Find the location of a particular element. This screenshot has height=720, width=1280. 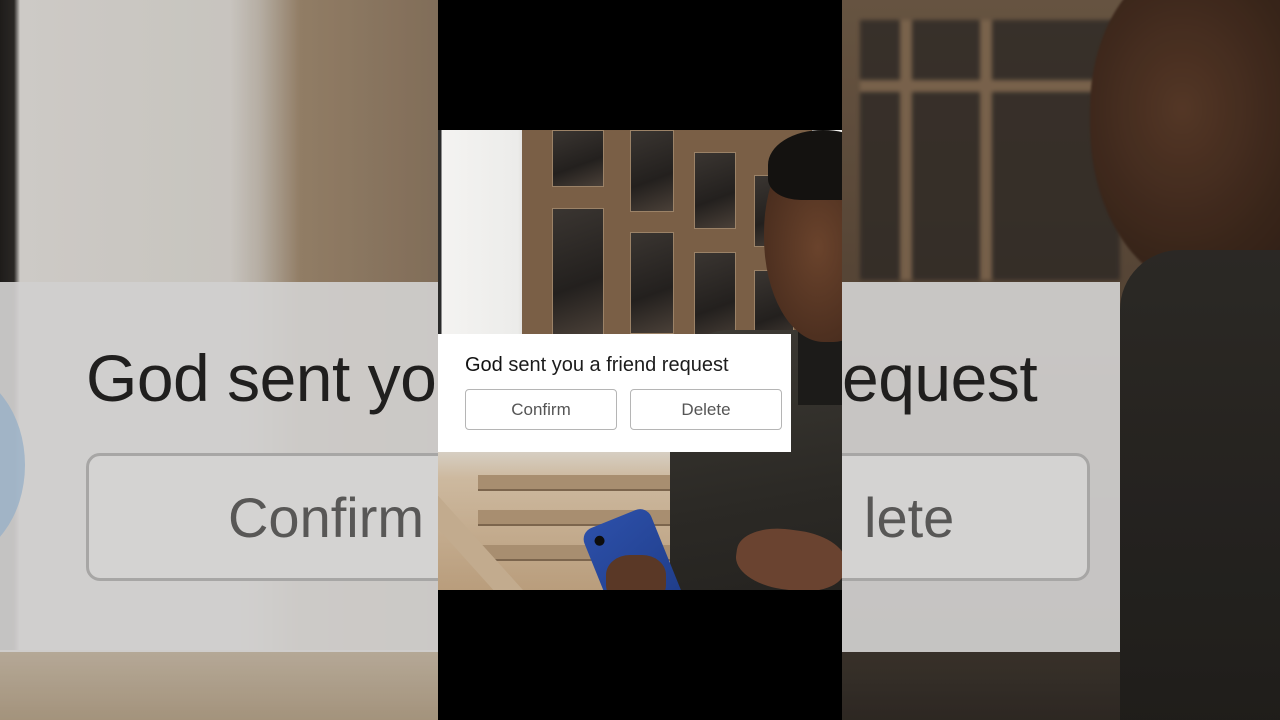

delete-button: Delete is located at coordinates (706, 409).